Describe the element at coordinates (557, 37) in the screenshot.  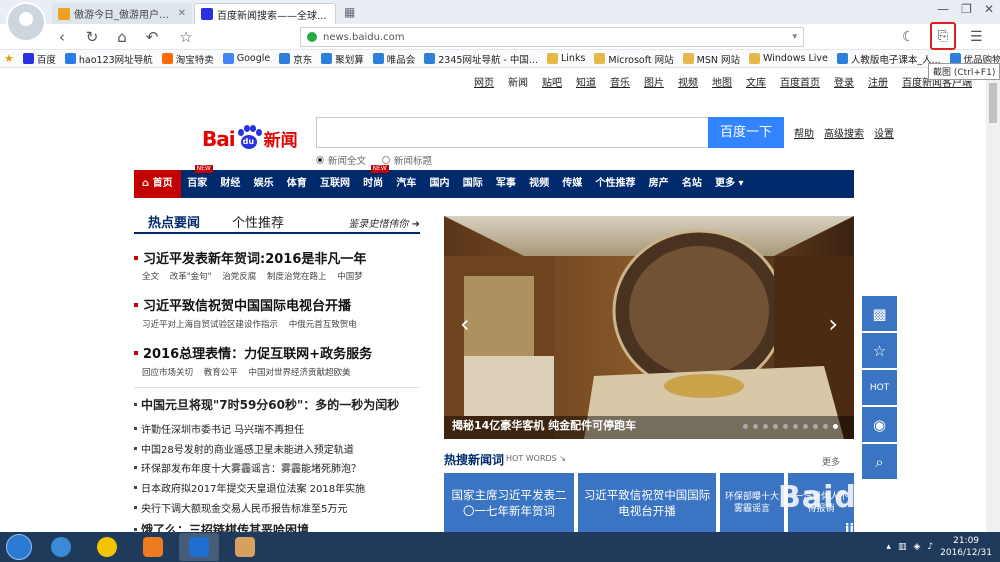
I see `address-url: news.baidu.com` at that location.